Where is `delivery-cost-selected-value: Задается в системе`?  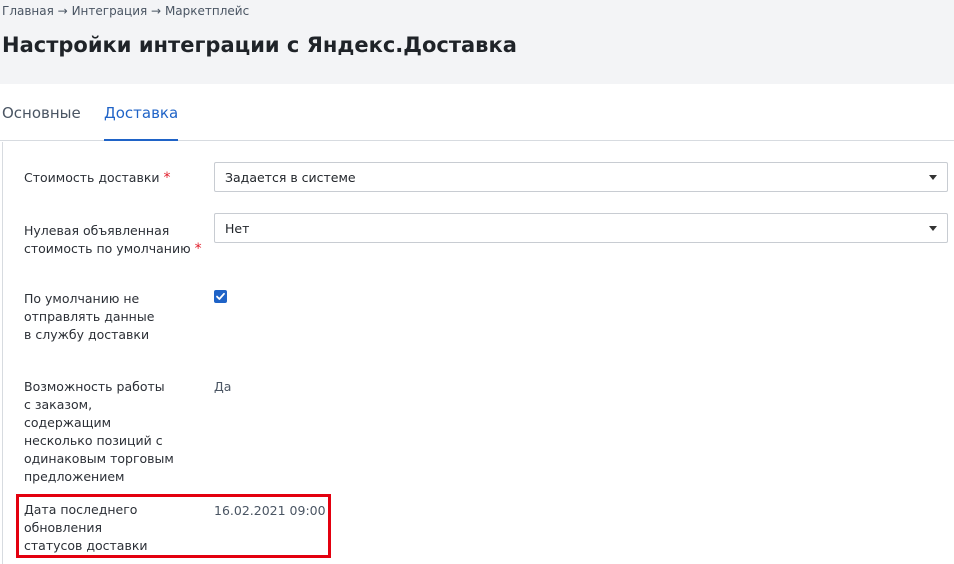
delivery-cost-selected-value: Задается в системе is located at coordinates (290, 177).